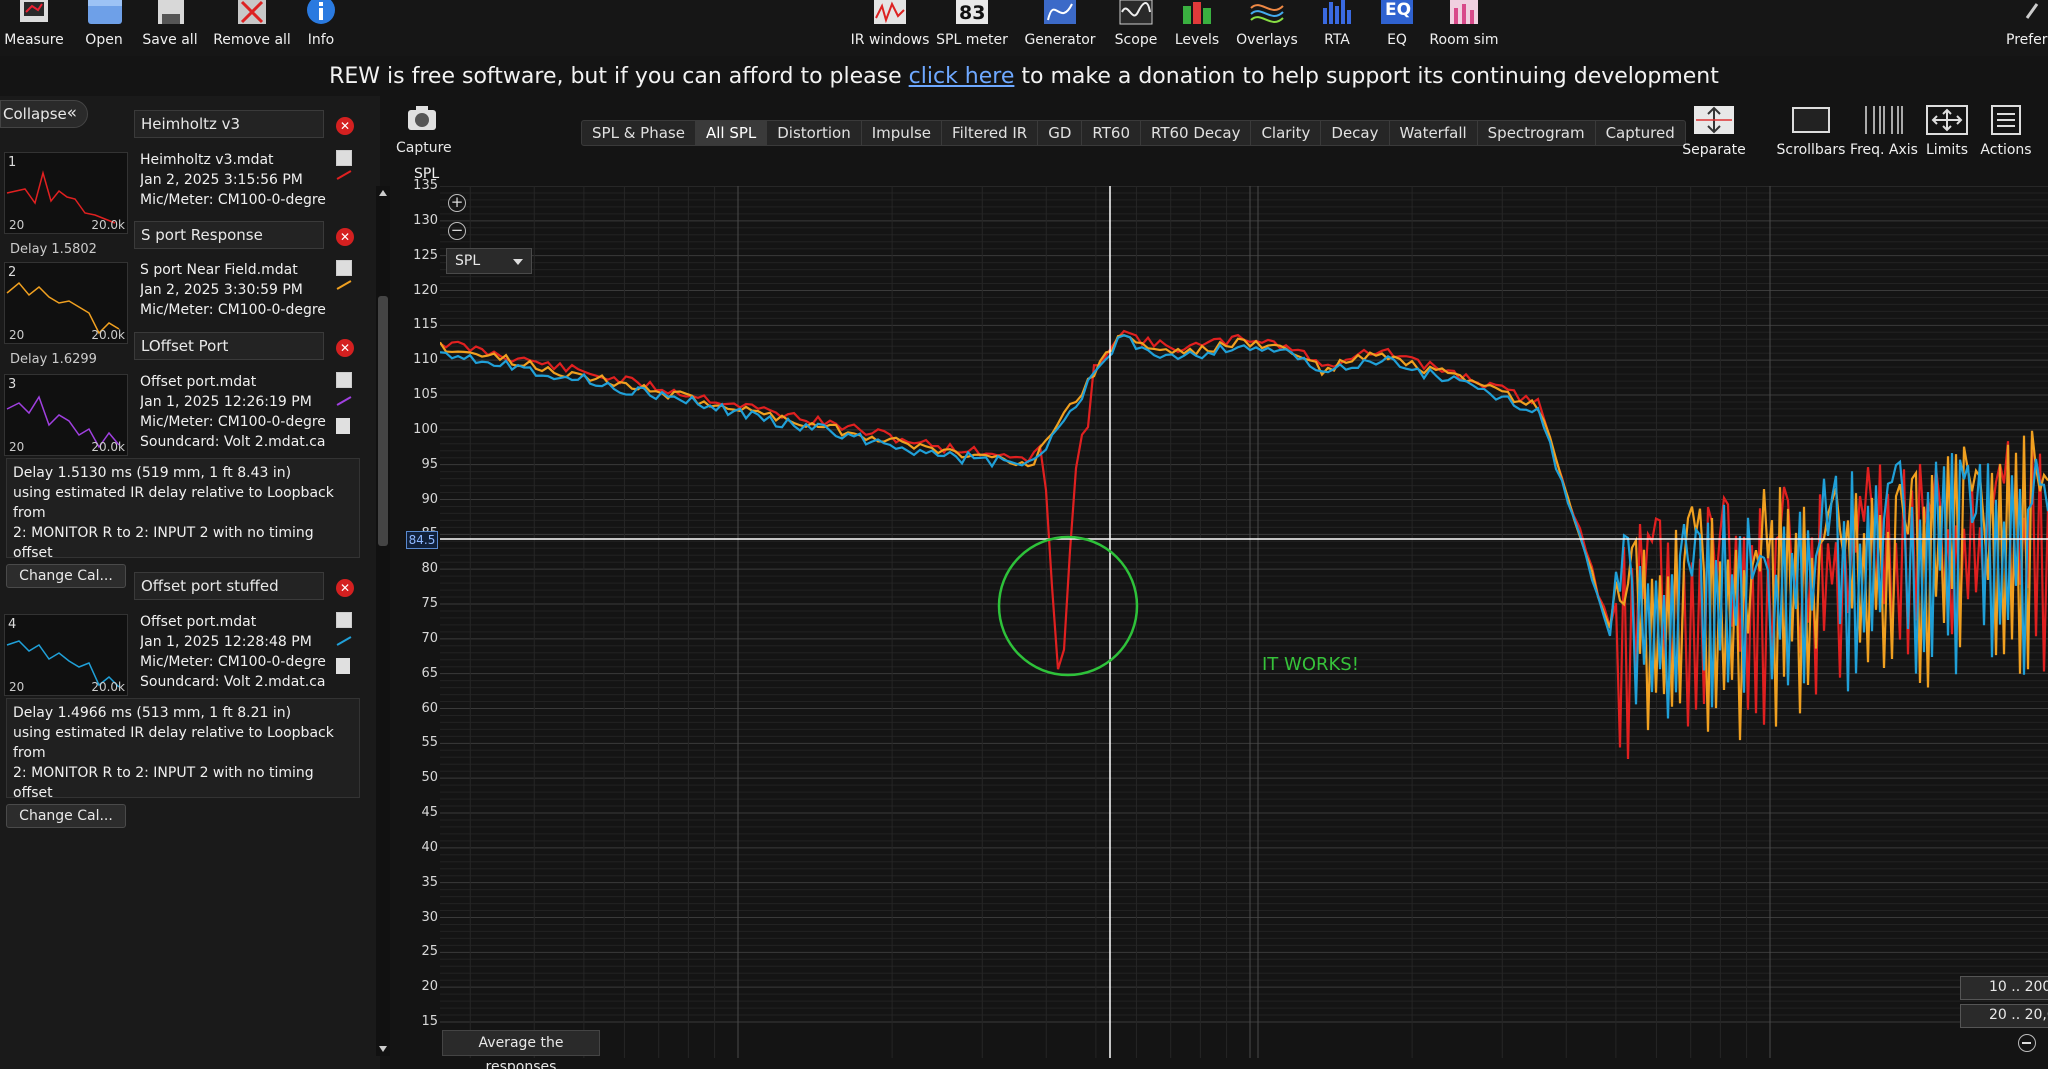 This screenshot has width=2048, height=1069. What do you see at coordinates (1060, 12) in the screenshot?
I see `generator-icon` at bounding box center [1060, 12].